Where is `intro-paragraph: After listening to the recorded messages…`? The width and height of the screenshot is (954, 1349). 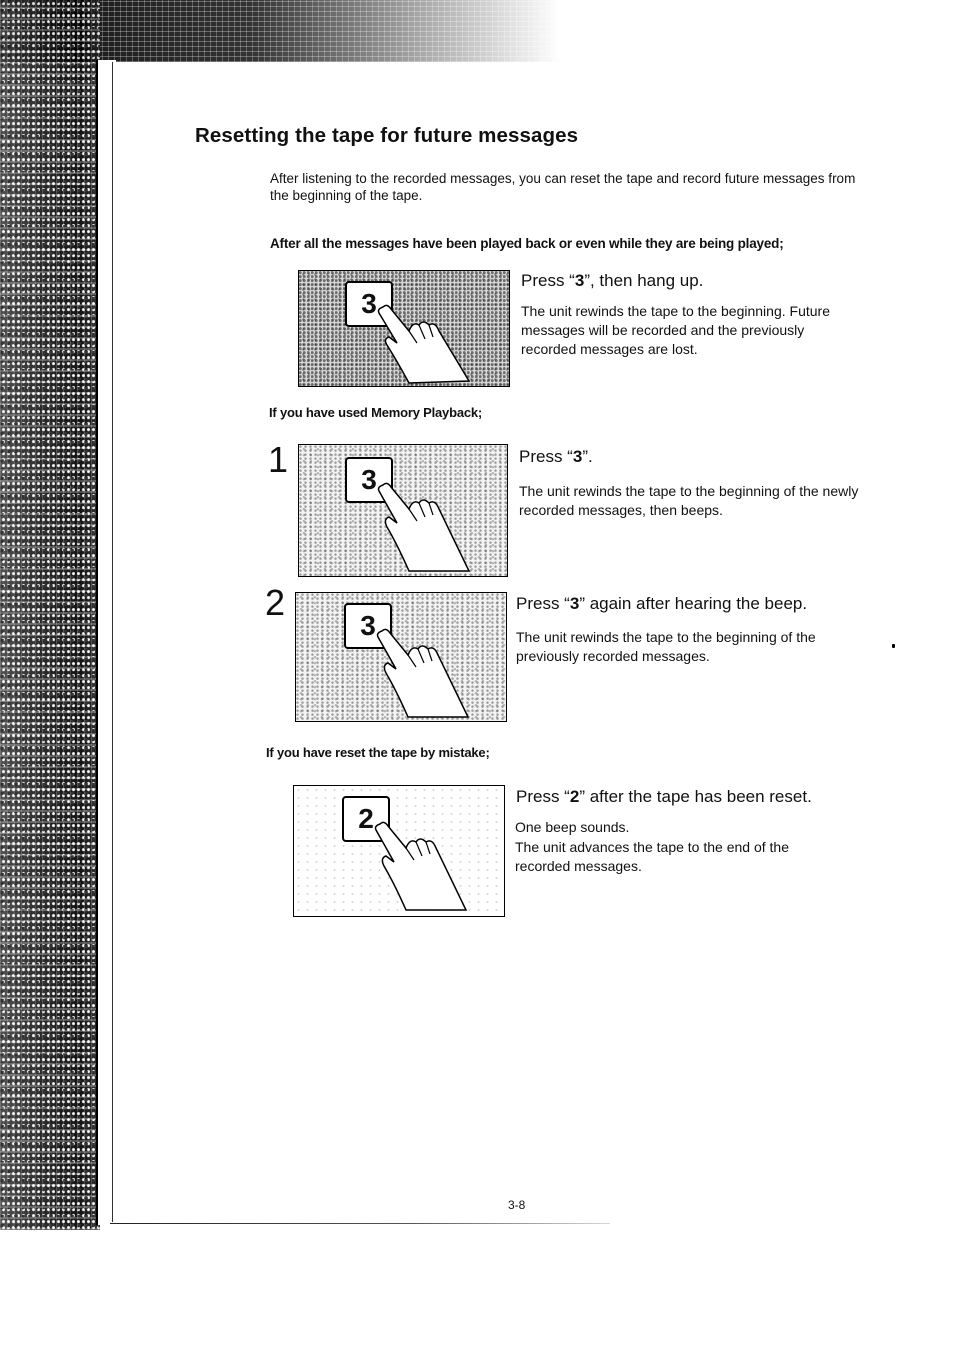 intro-paragraph: After listening to the recorded messages… is located at coordinates (563, 187).